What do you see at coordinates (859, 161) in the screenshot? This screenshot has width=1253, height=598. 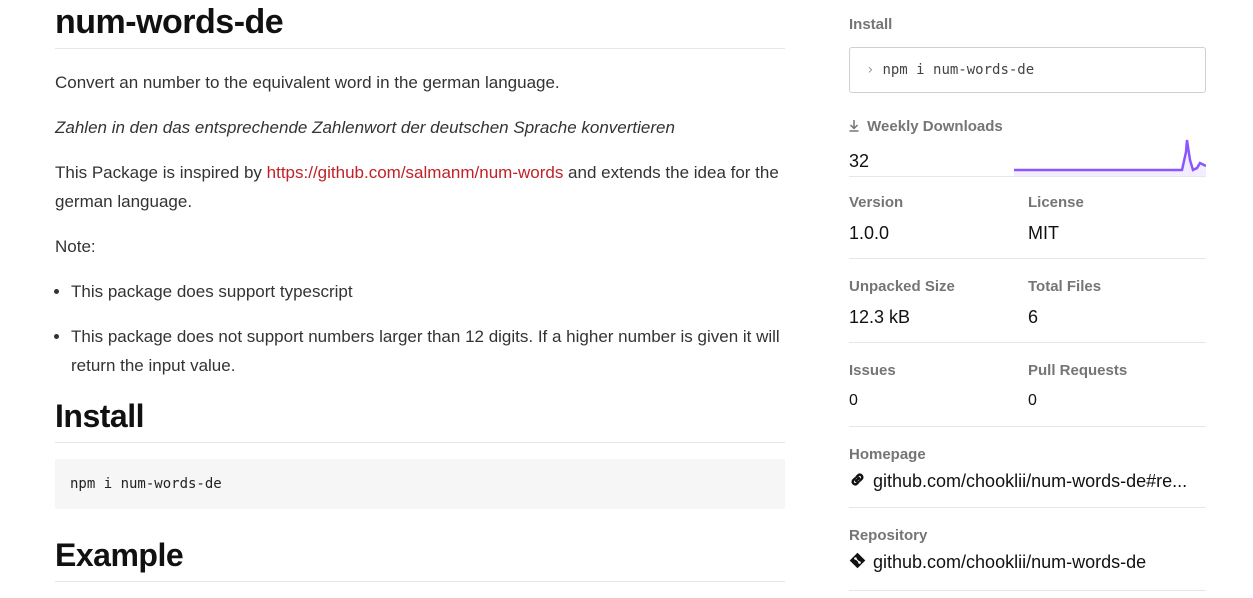 I see `weekly-downloads-count: 32` at bounding box center [859, 161].